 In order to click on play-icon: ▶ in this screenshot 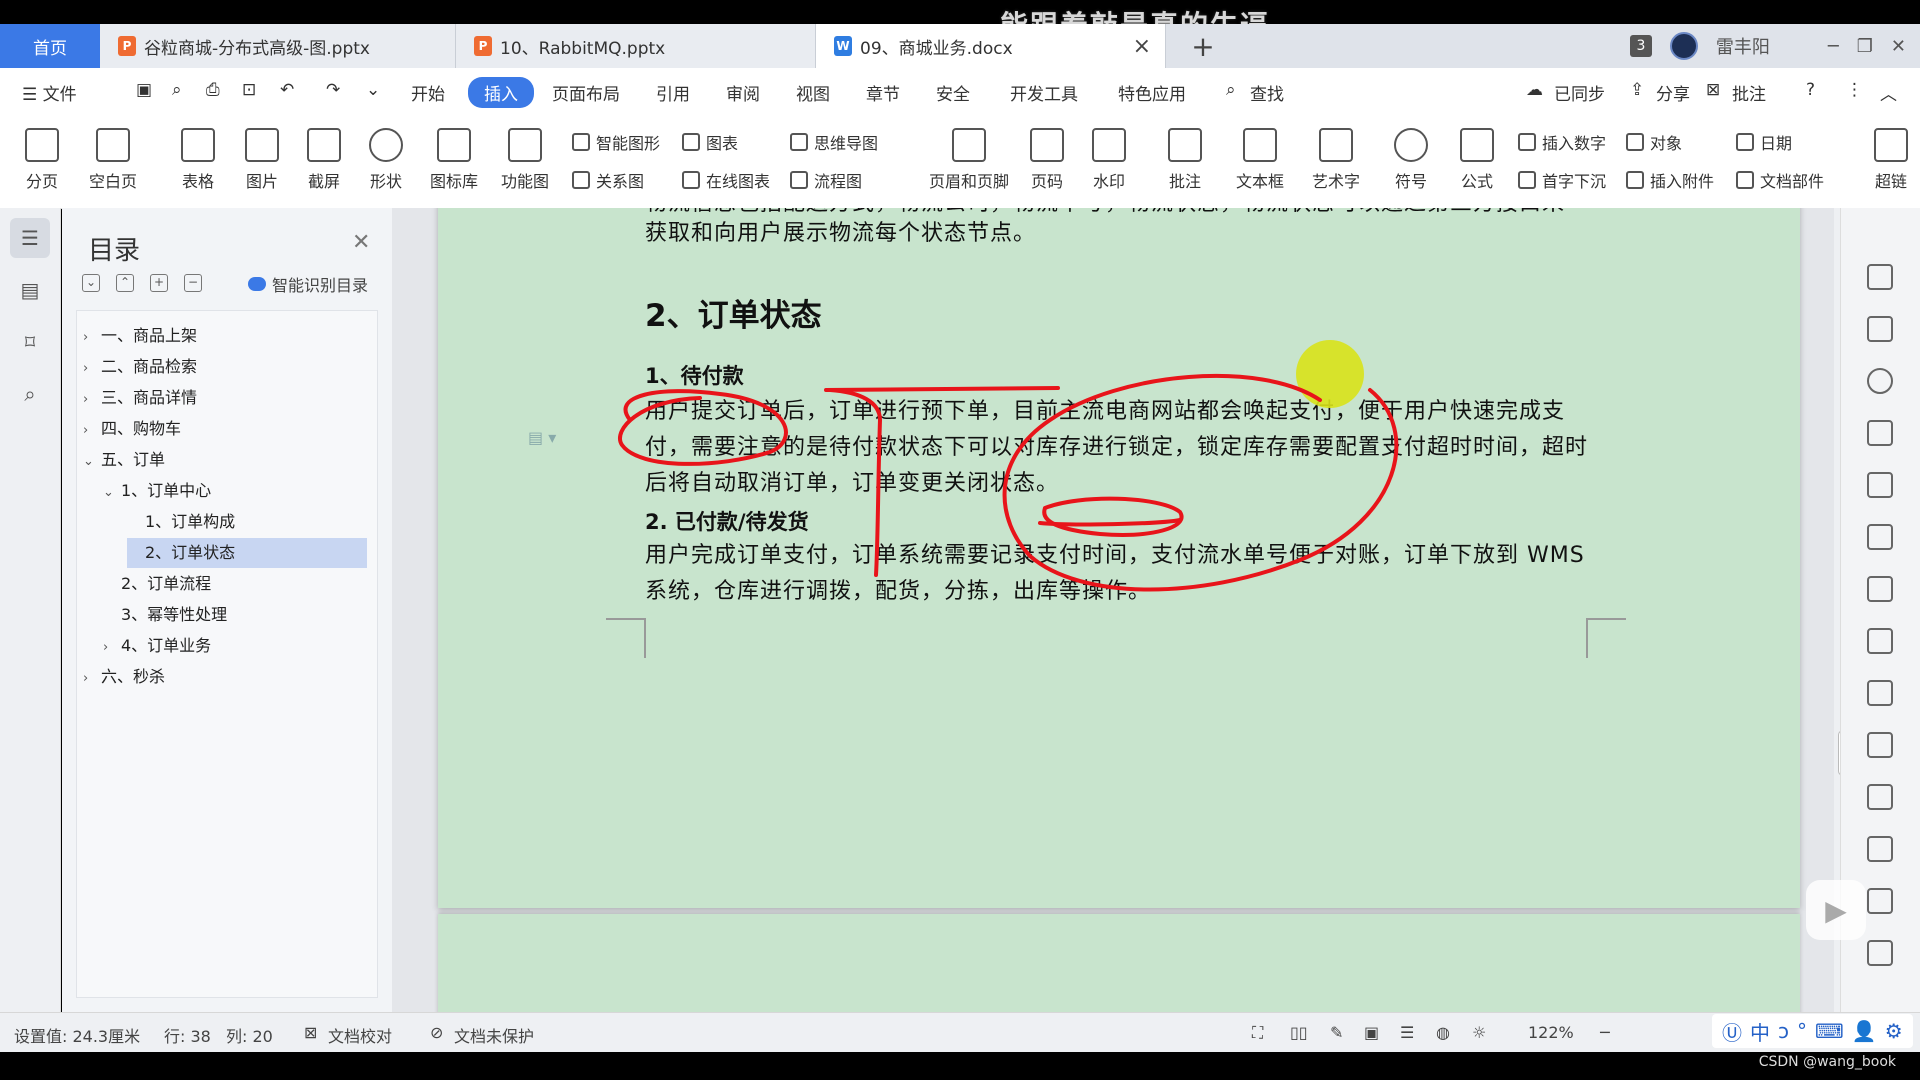, I will do `click(1836, 910)`.